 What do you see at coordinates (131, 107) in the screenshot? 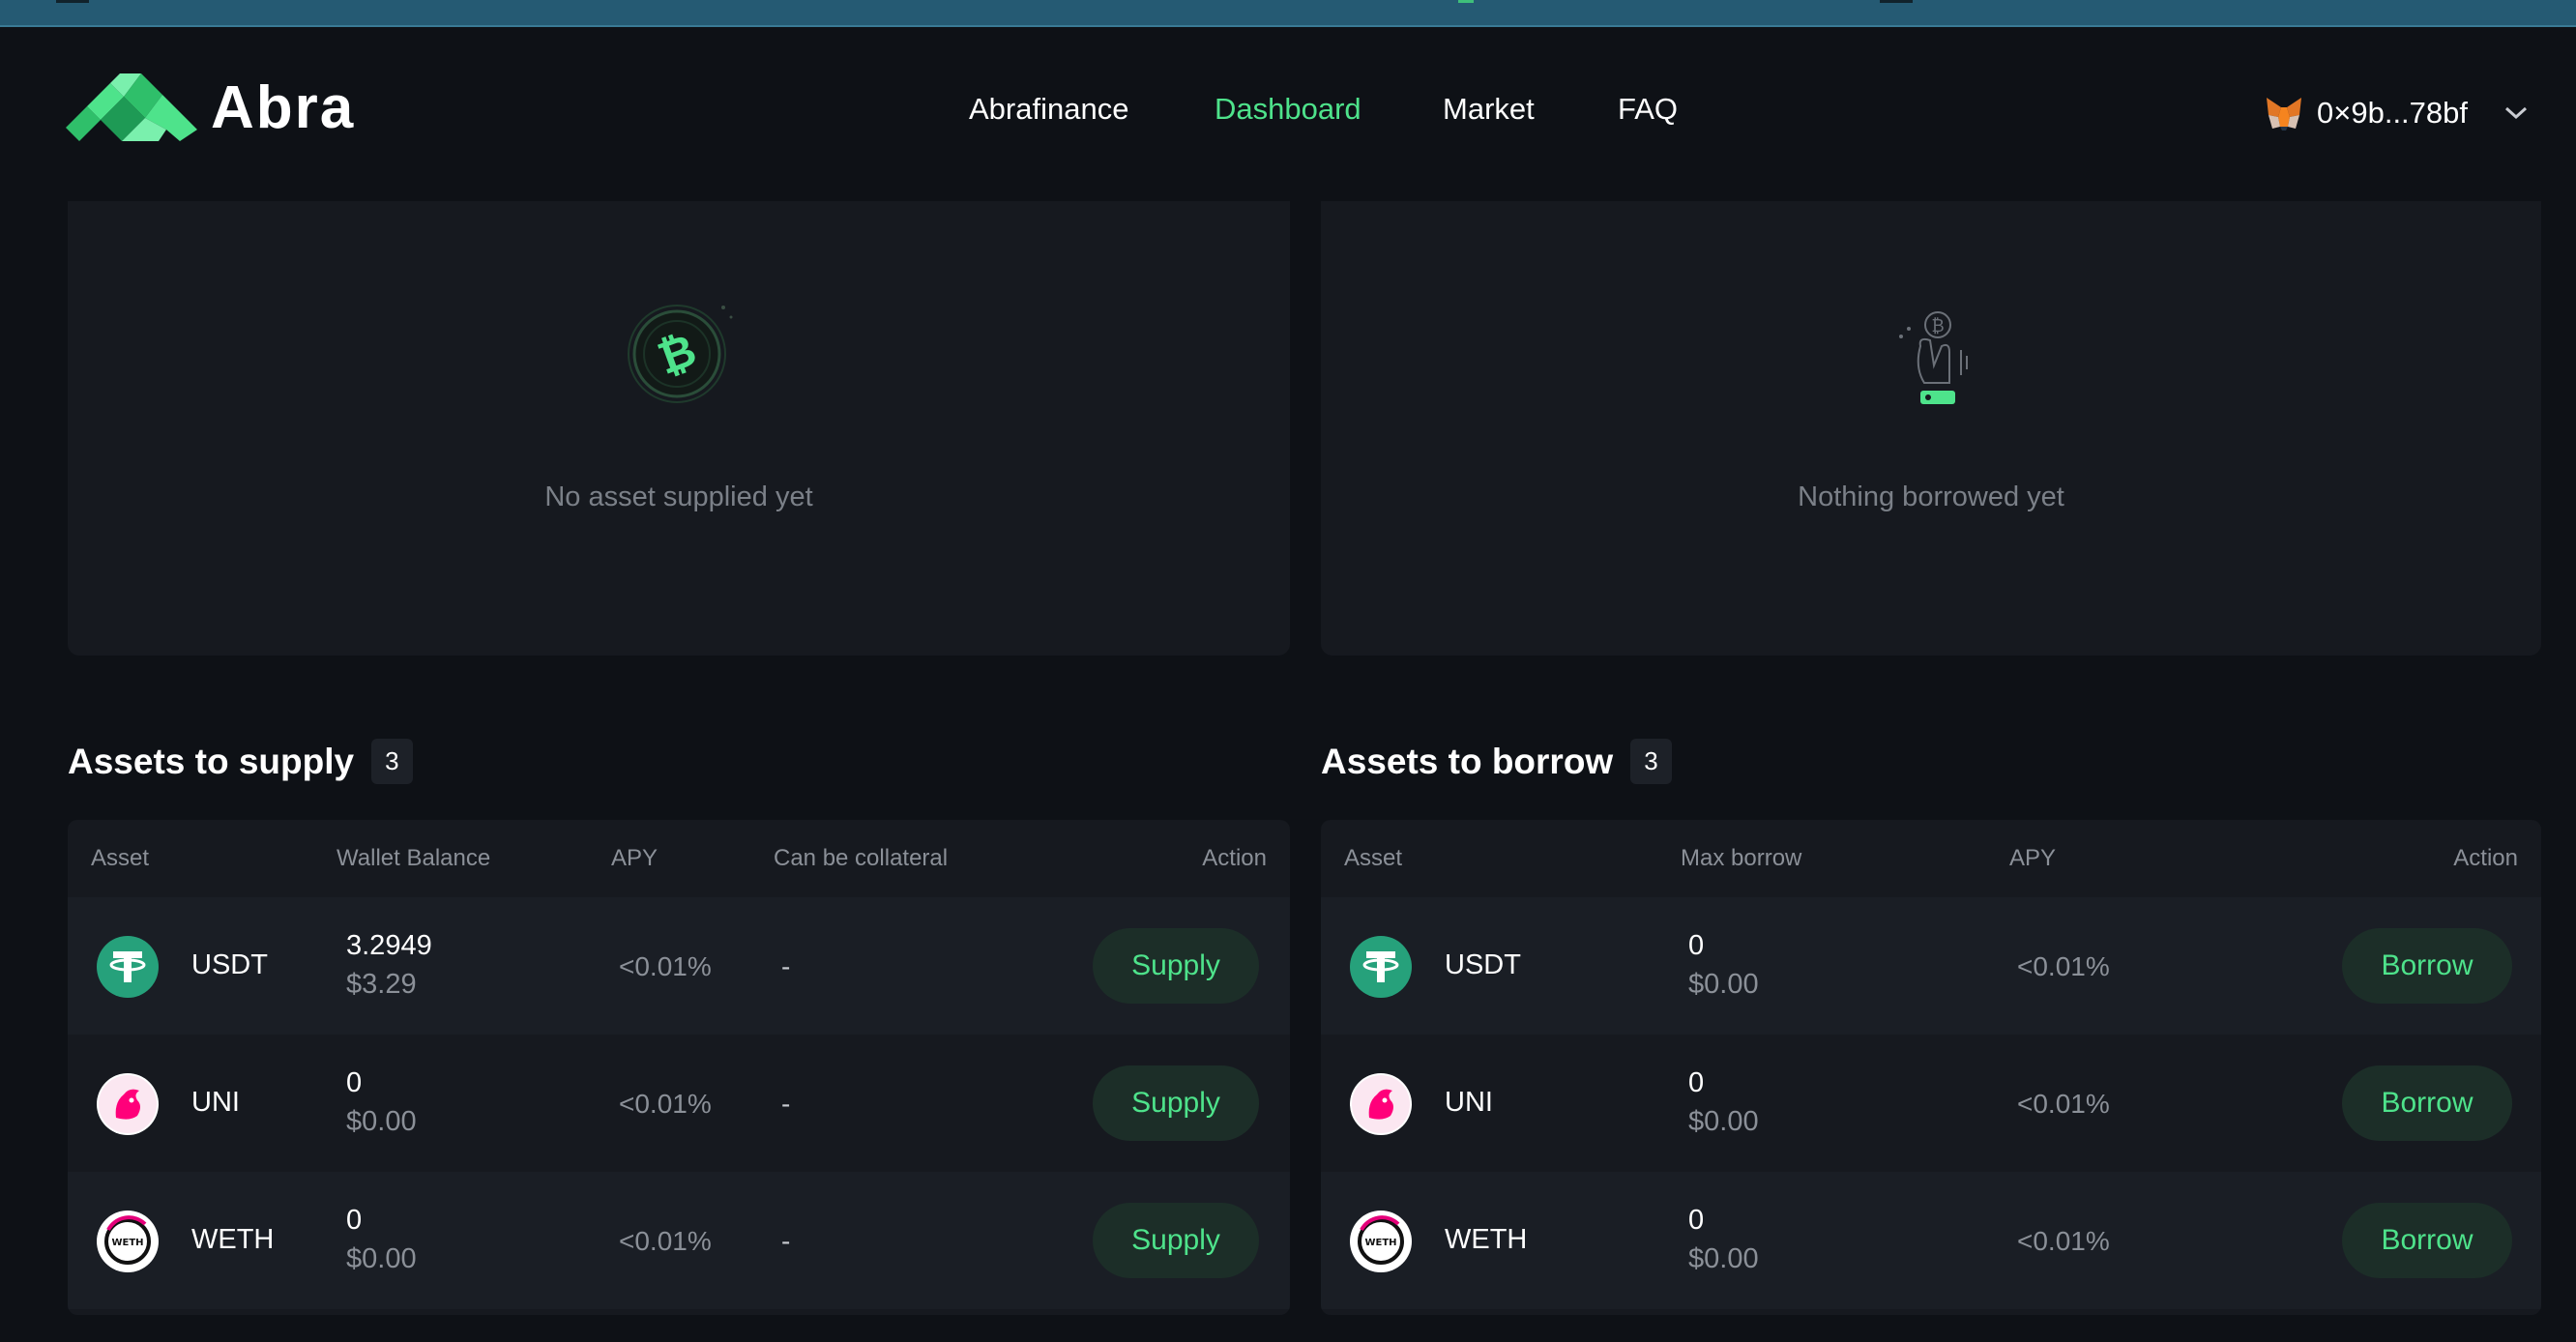
I see `abra-logo-icon` at bounding box center [131, 107].